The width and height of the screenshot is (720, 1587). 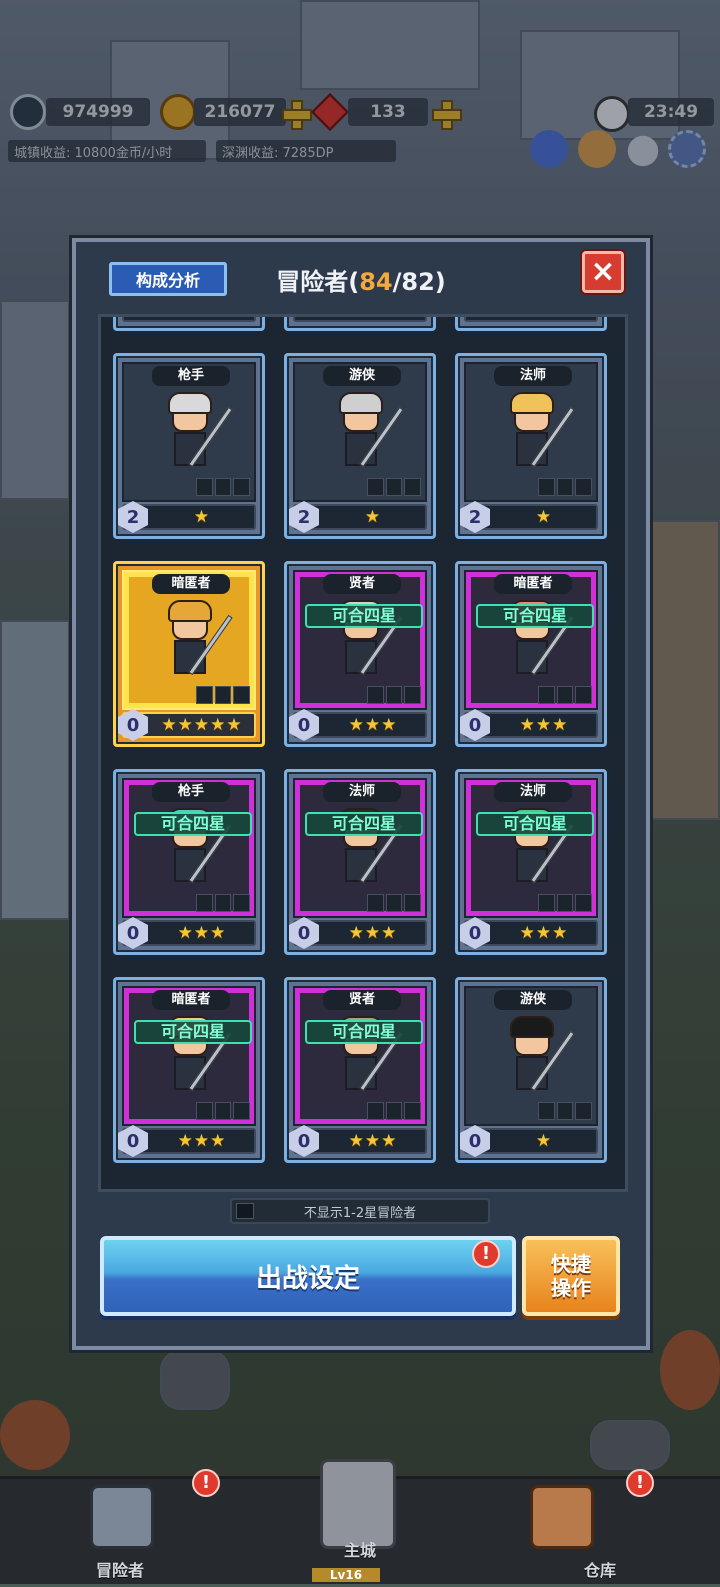 I want to click on adventurer-card: 暗匿者 0 ★★★★★, so click(x=189, y=654).